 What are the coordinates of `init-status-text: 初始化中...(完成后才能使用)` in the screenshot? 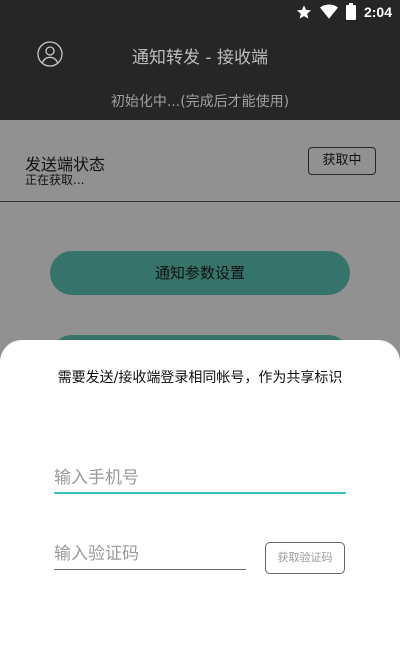 It's located at (200, 102).